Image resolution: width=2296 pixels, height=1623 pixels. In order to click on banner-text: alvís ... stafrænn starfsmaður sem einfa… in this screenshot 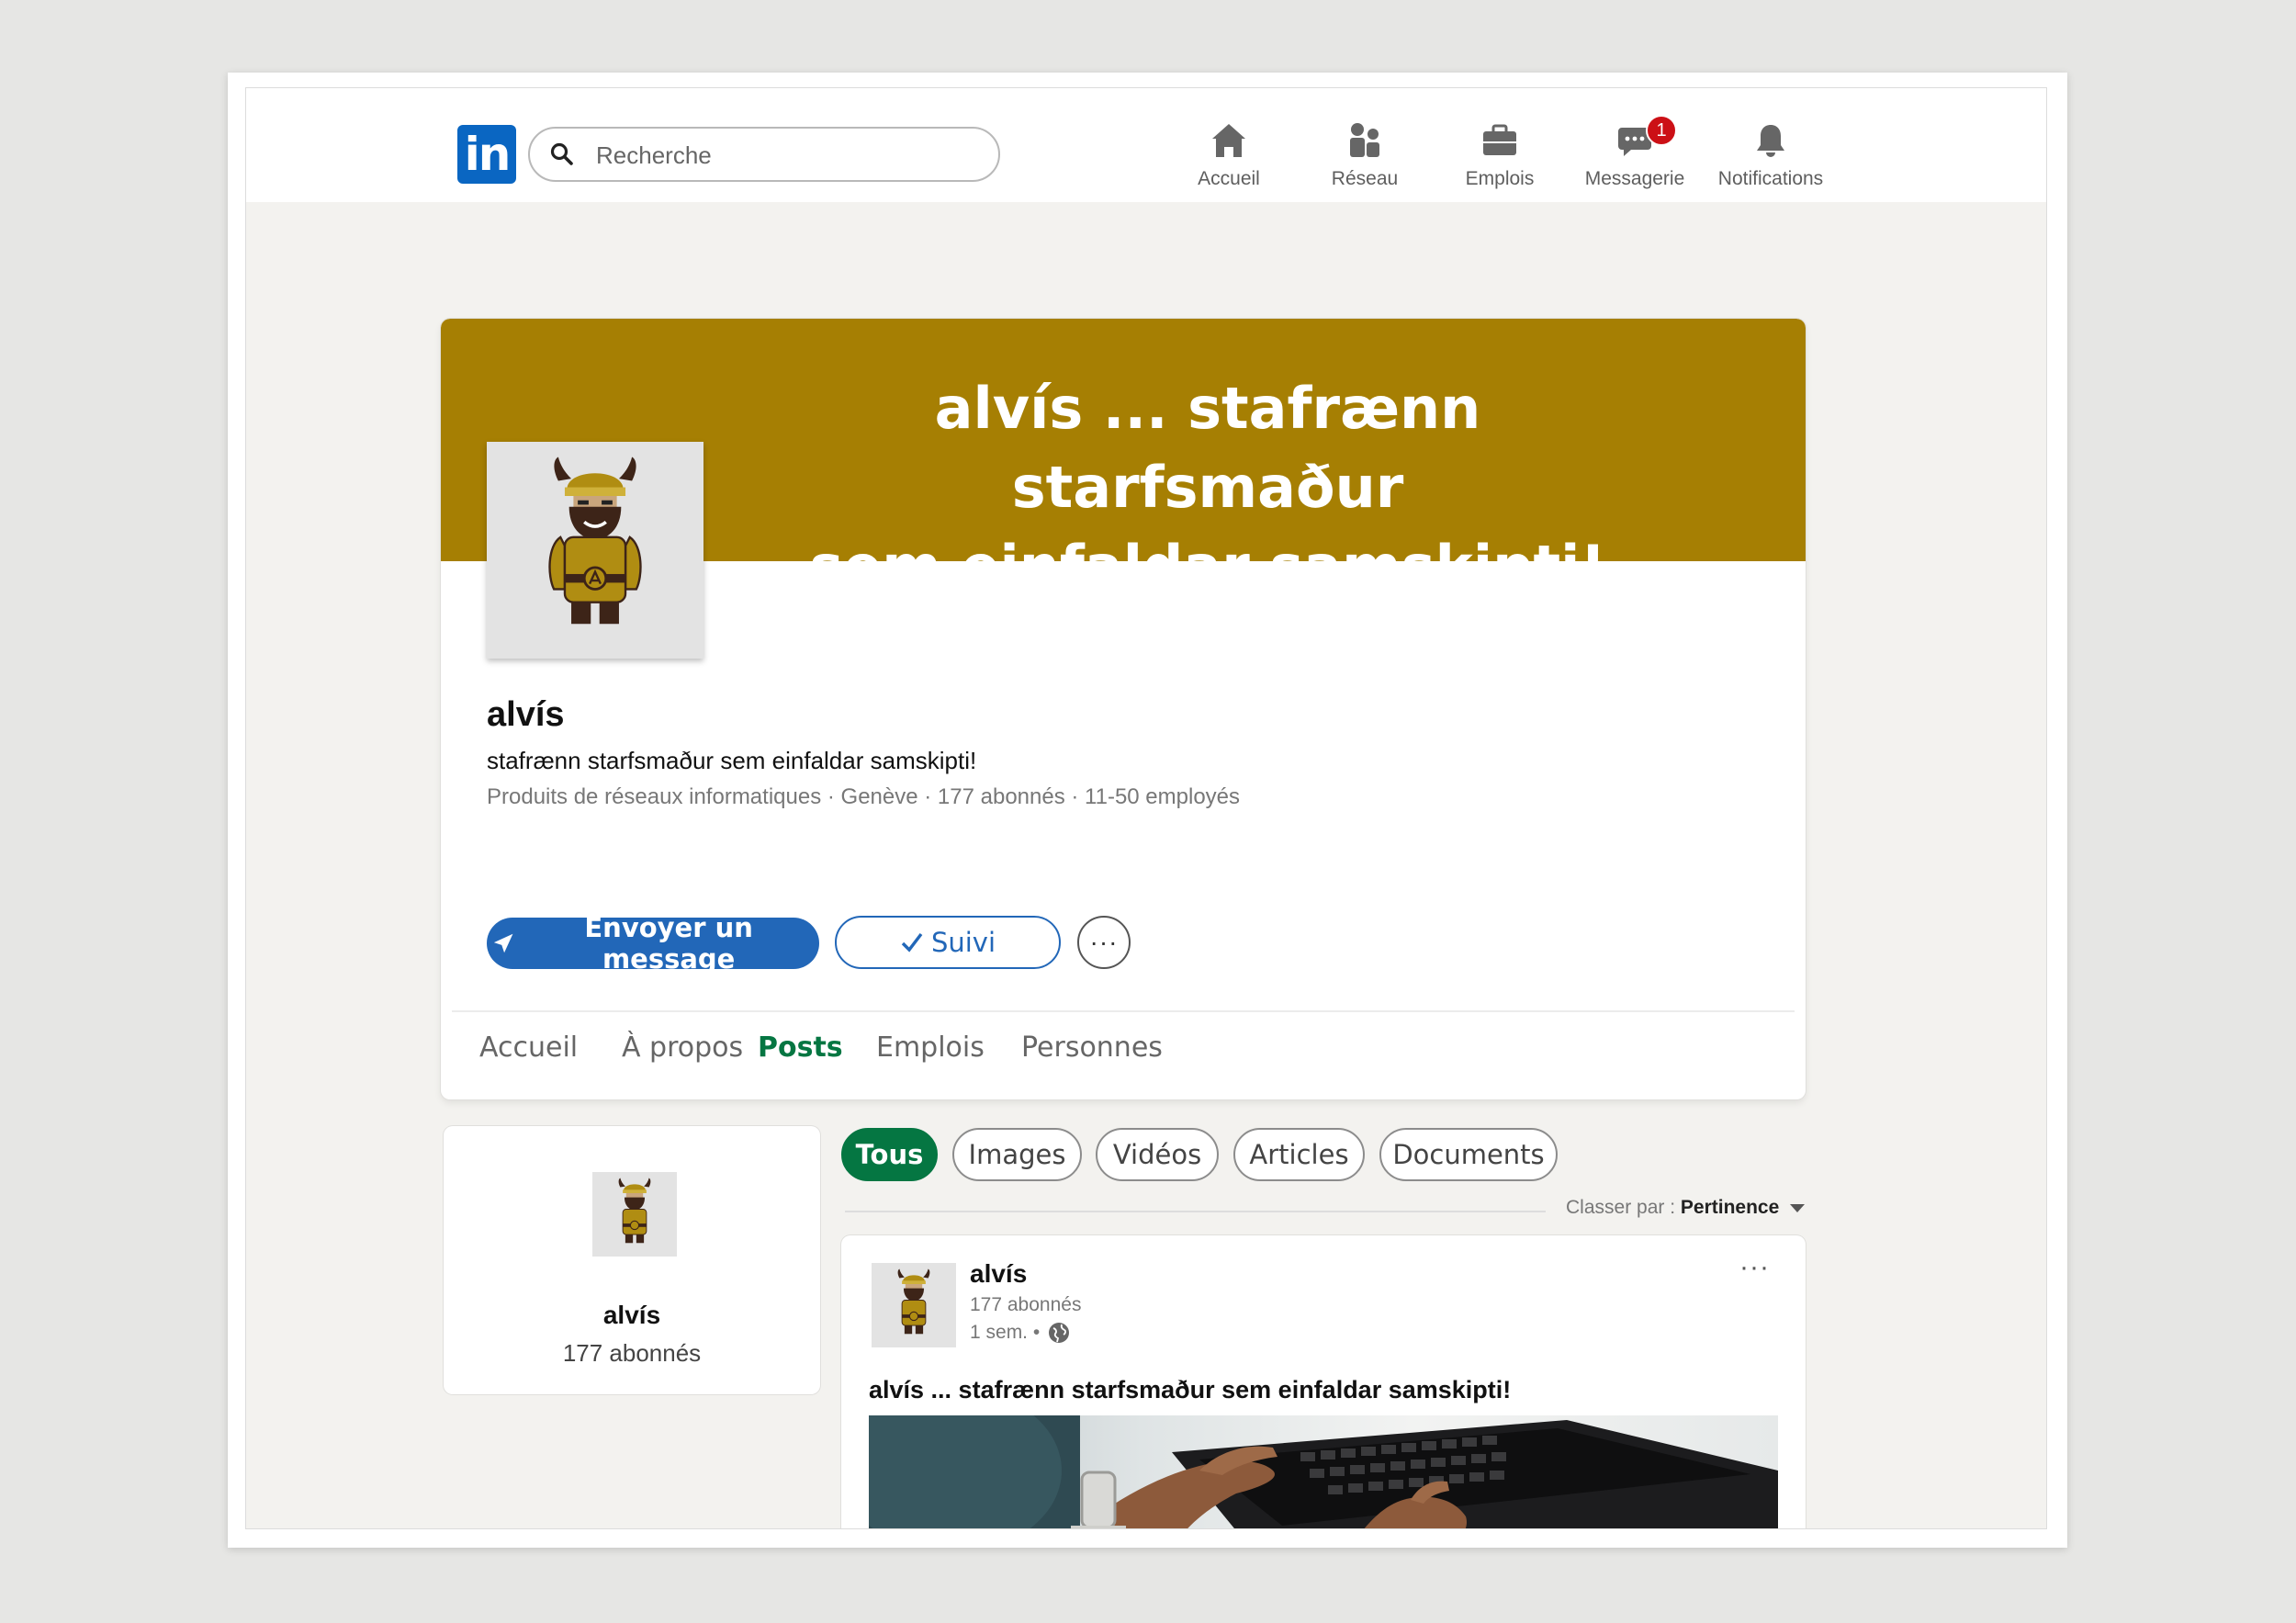, I will do `click(1207, 487)`.